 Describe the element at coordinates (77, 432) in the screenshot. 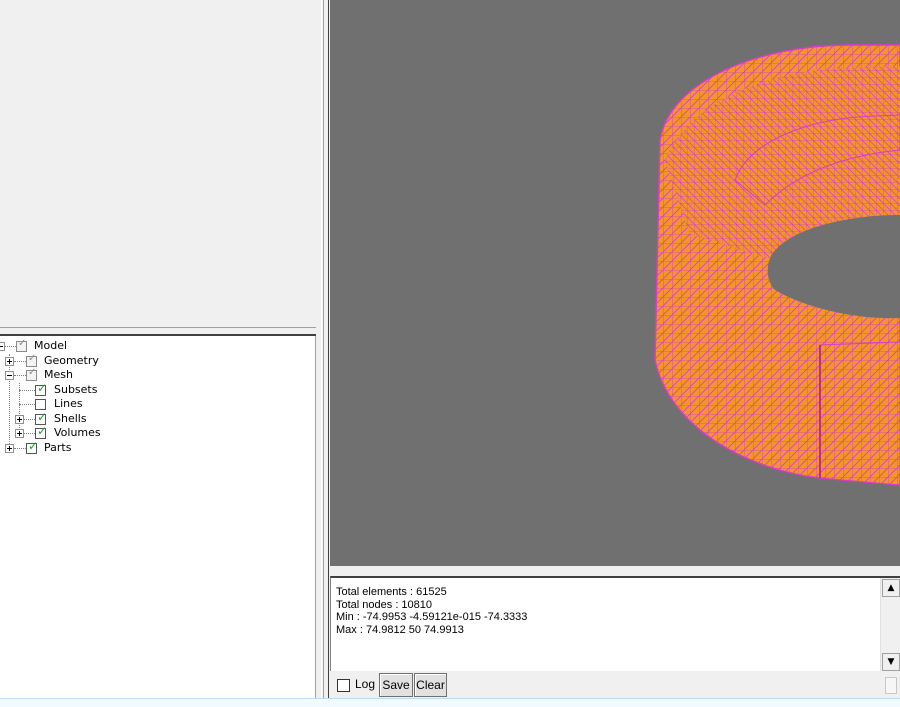

I see `tree-item-label: Volumes` at that location.